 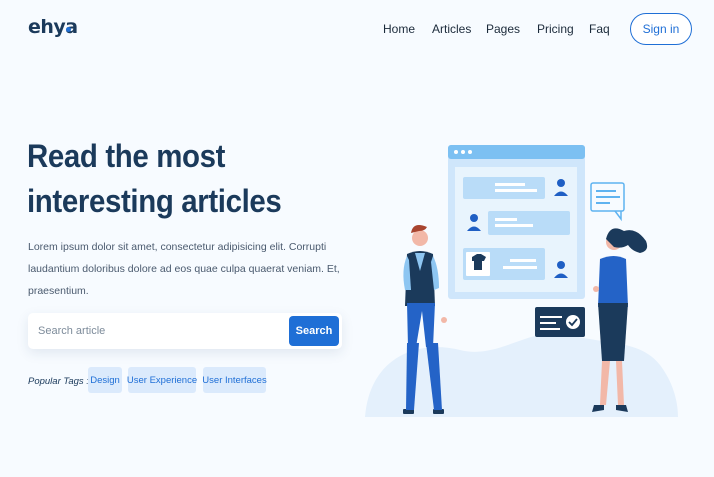 I want to click on nav-pages: Pages, so click(x=503, y=29).